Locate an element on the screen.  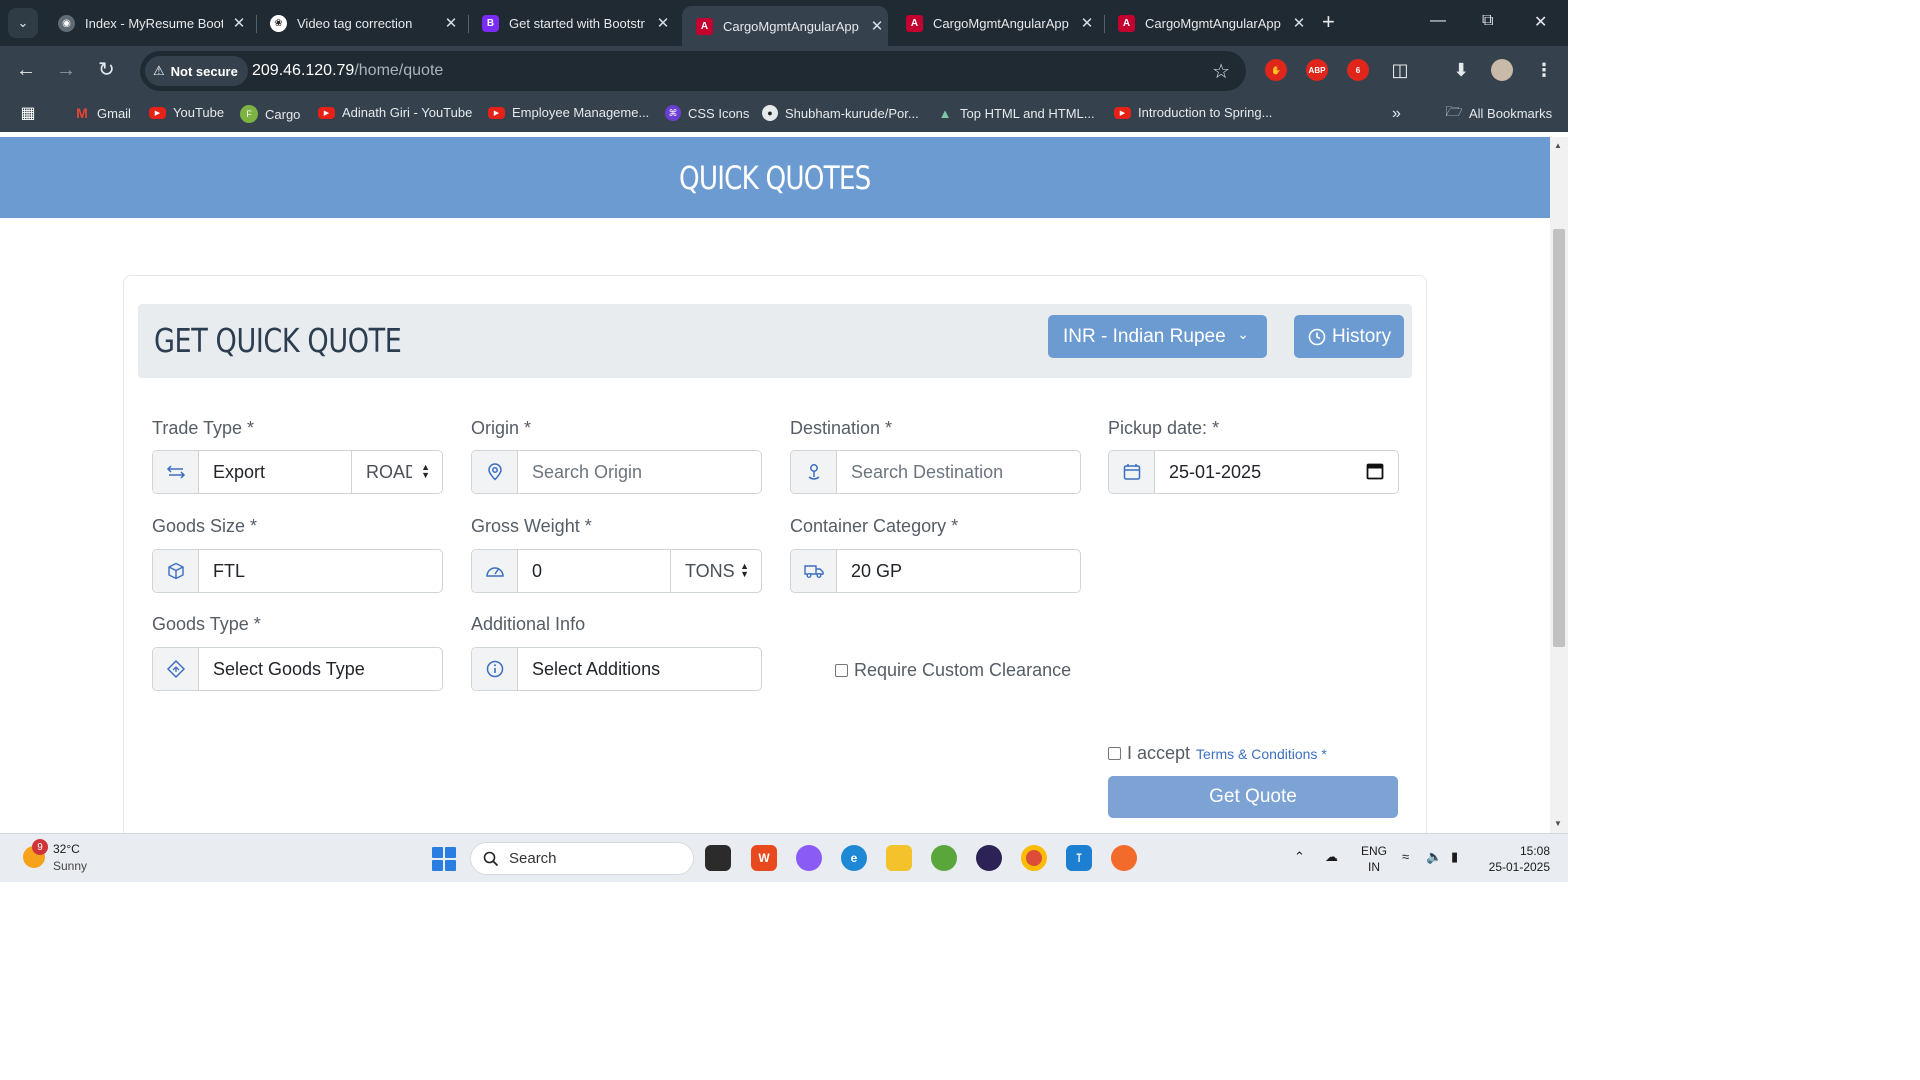
goods-type-select: Select Goods Type is located at coordinates (320, 669).